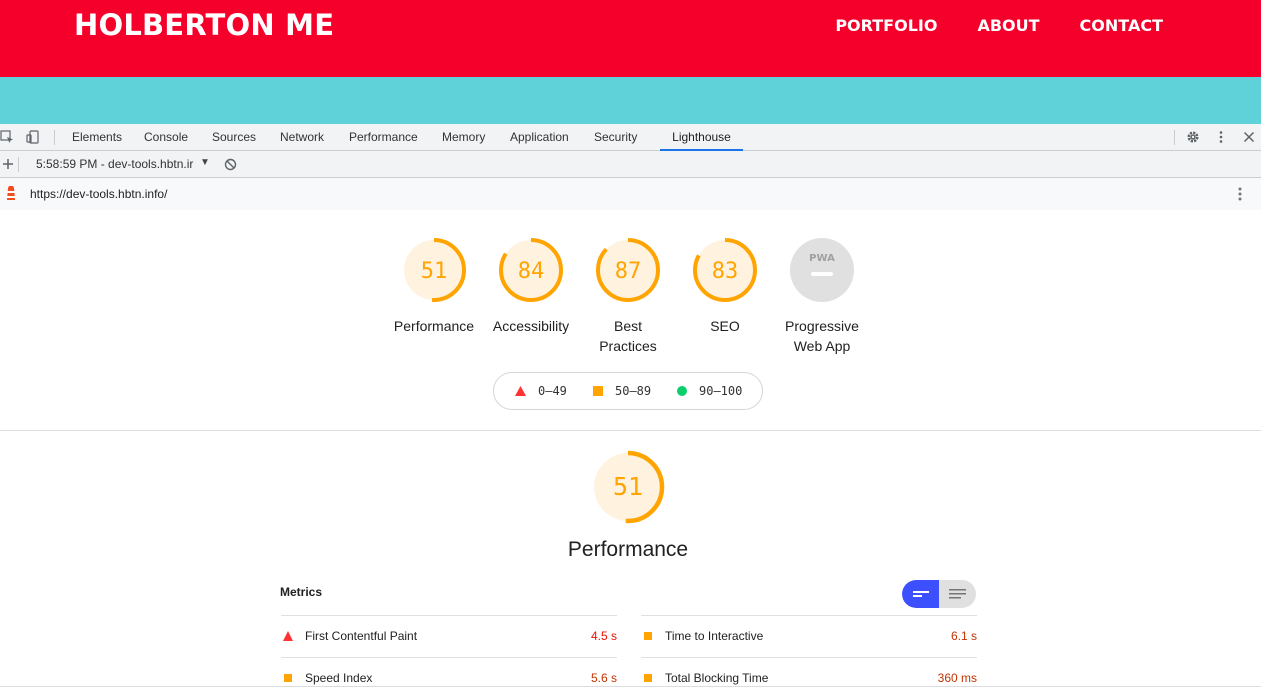 The height and width of the screenshot is (698, 1261). I want to click on tab-performance: Performance, so click(383, 137).